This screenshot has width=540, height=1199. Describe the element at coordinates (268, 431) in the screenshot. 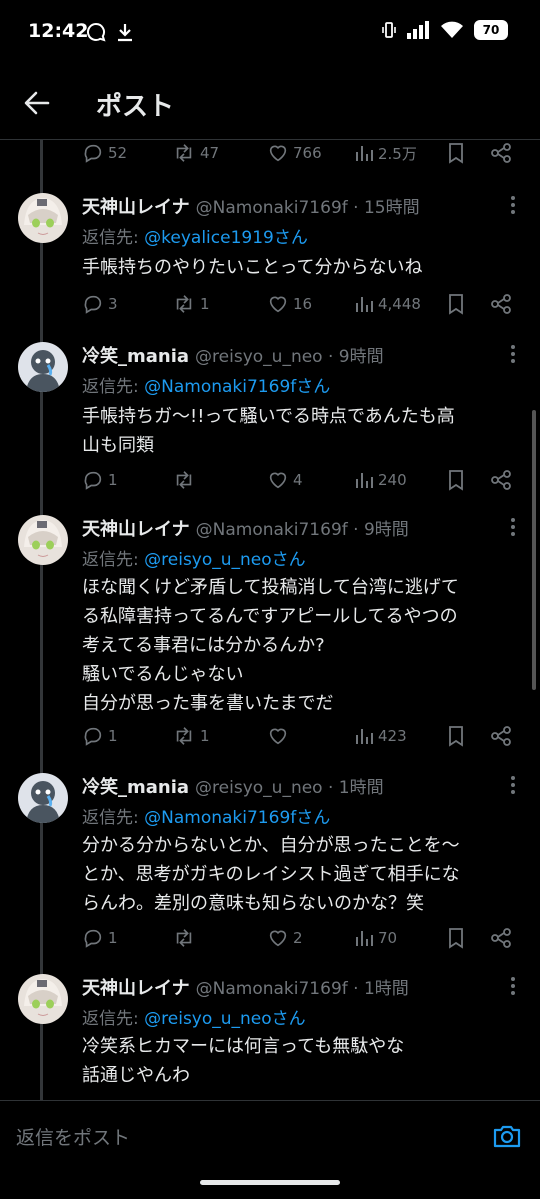

I see `tweet-text: 手帳持ちガ〜!!って騒いでる時点であんたも高 山も同類` at that location.